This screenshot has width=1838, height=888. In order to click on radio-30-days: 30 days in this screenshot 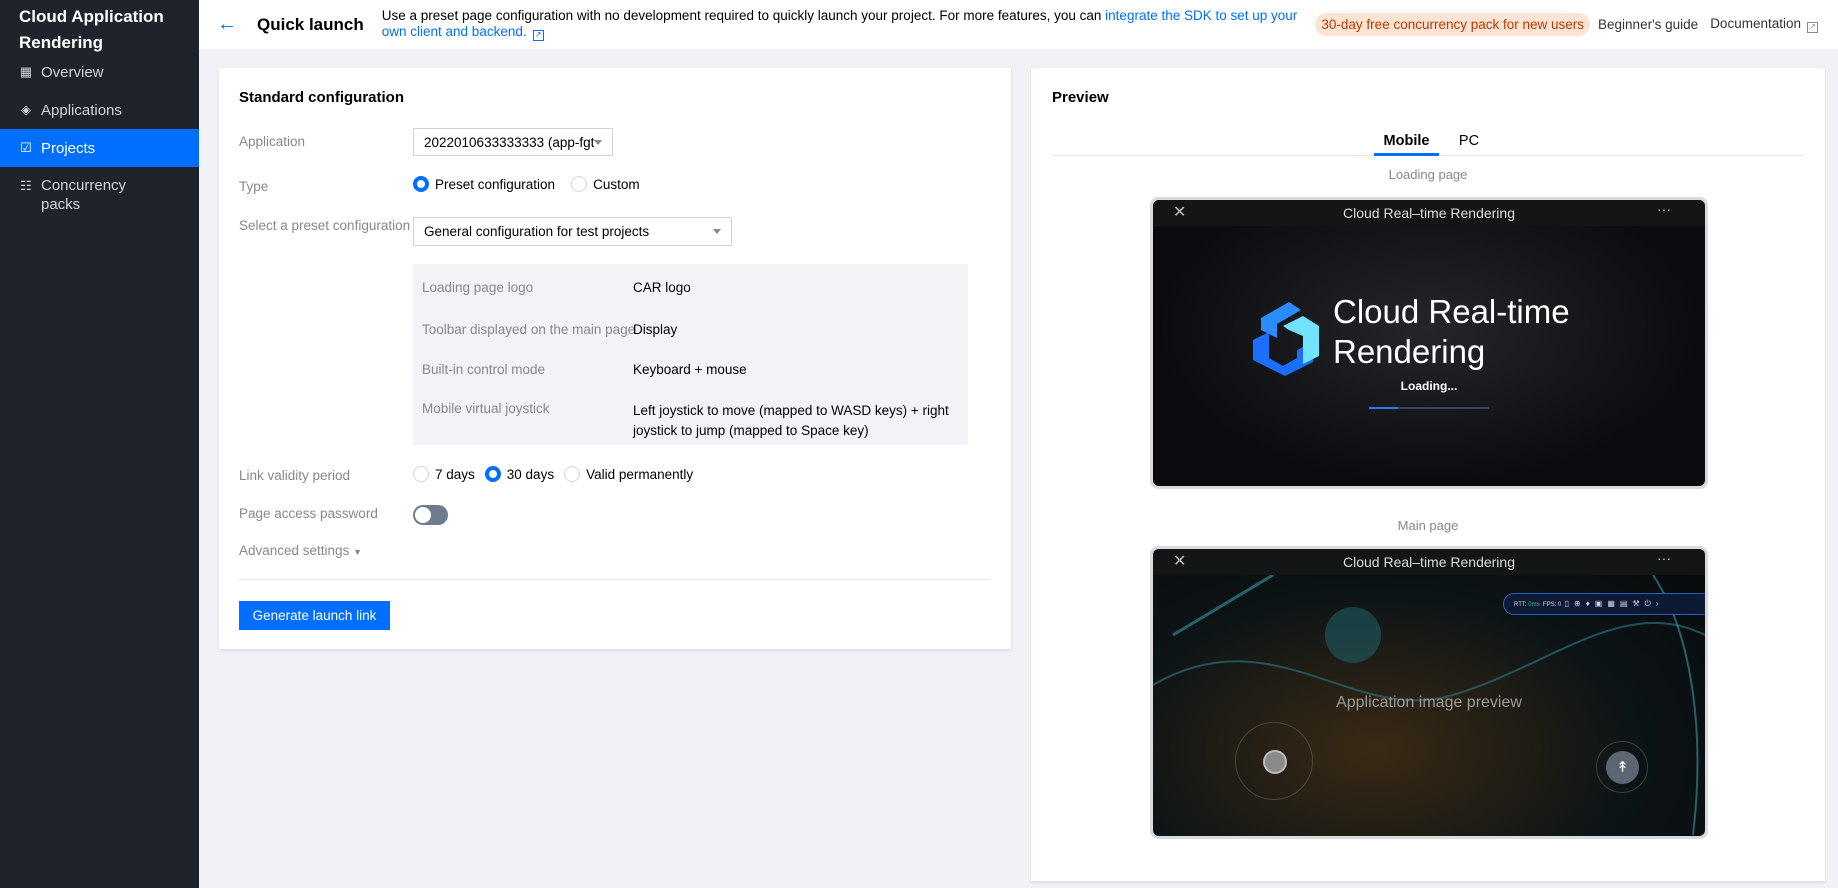, I will do `click(519, 474)`.